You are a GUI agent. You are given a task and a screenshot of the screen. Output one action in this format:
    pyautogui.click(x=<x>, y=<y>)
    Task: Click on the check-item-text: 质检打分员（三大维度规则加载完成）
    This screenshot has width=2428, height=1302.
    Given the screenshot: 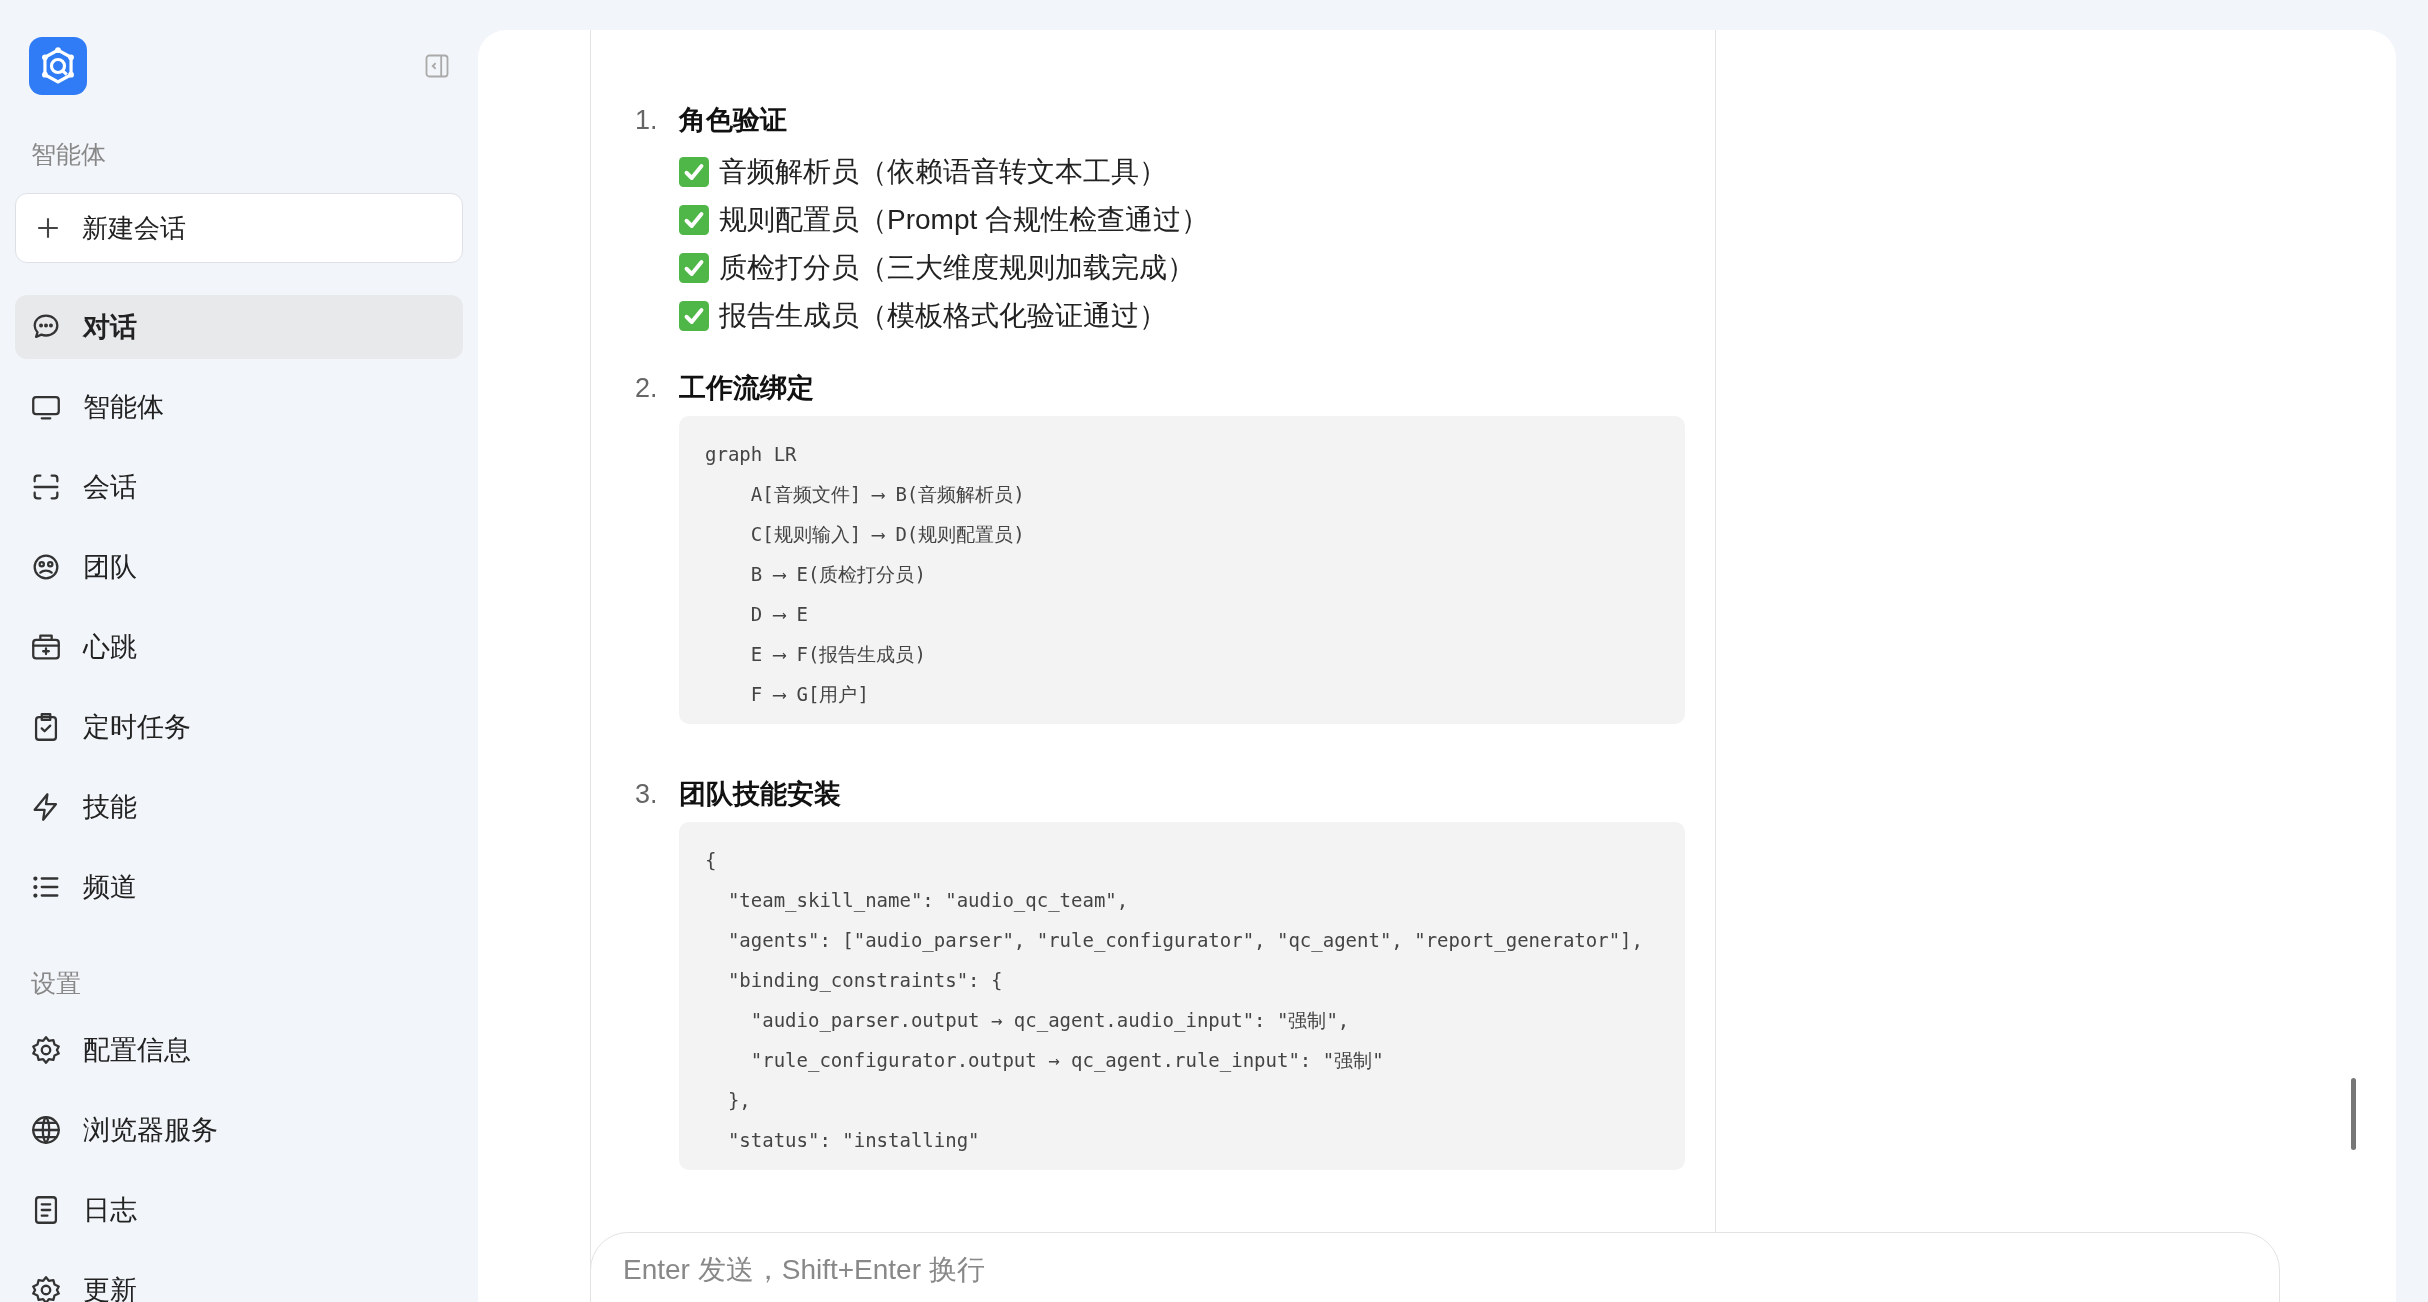 What is the action you would take?
    pyautogui.click(x=957, y=268)
    